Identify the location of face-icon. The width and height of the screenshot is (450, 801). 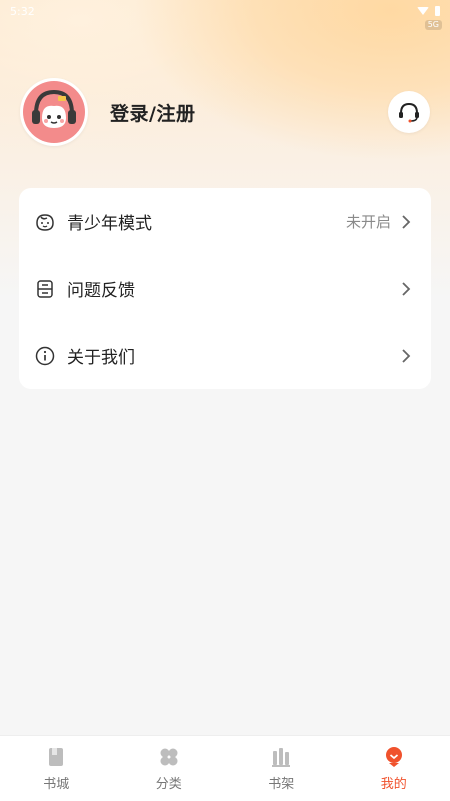
(45, 222).